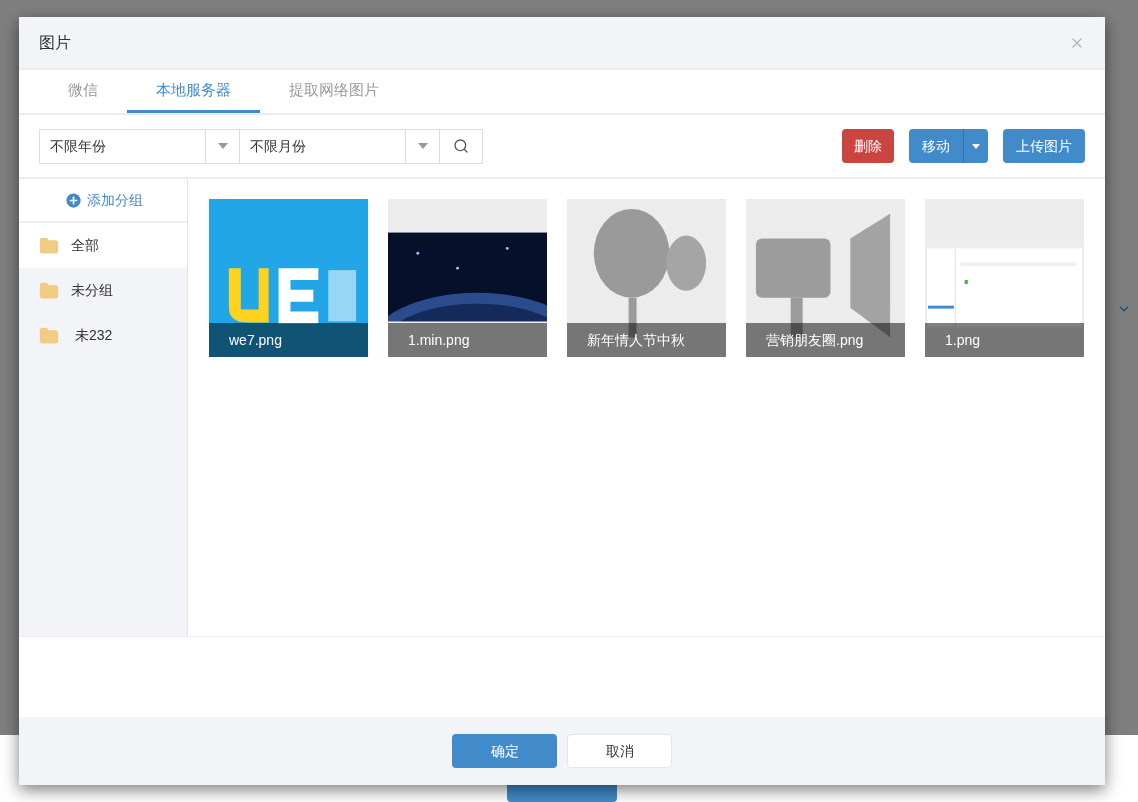  Describe the element at coordinates (461, 146) in the screenshot. I see `search-icon` at that location.